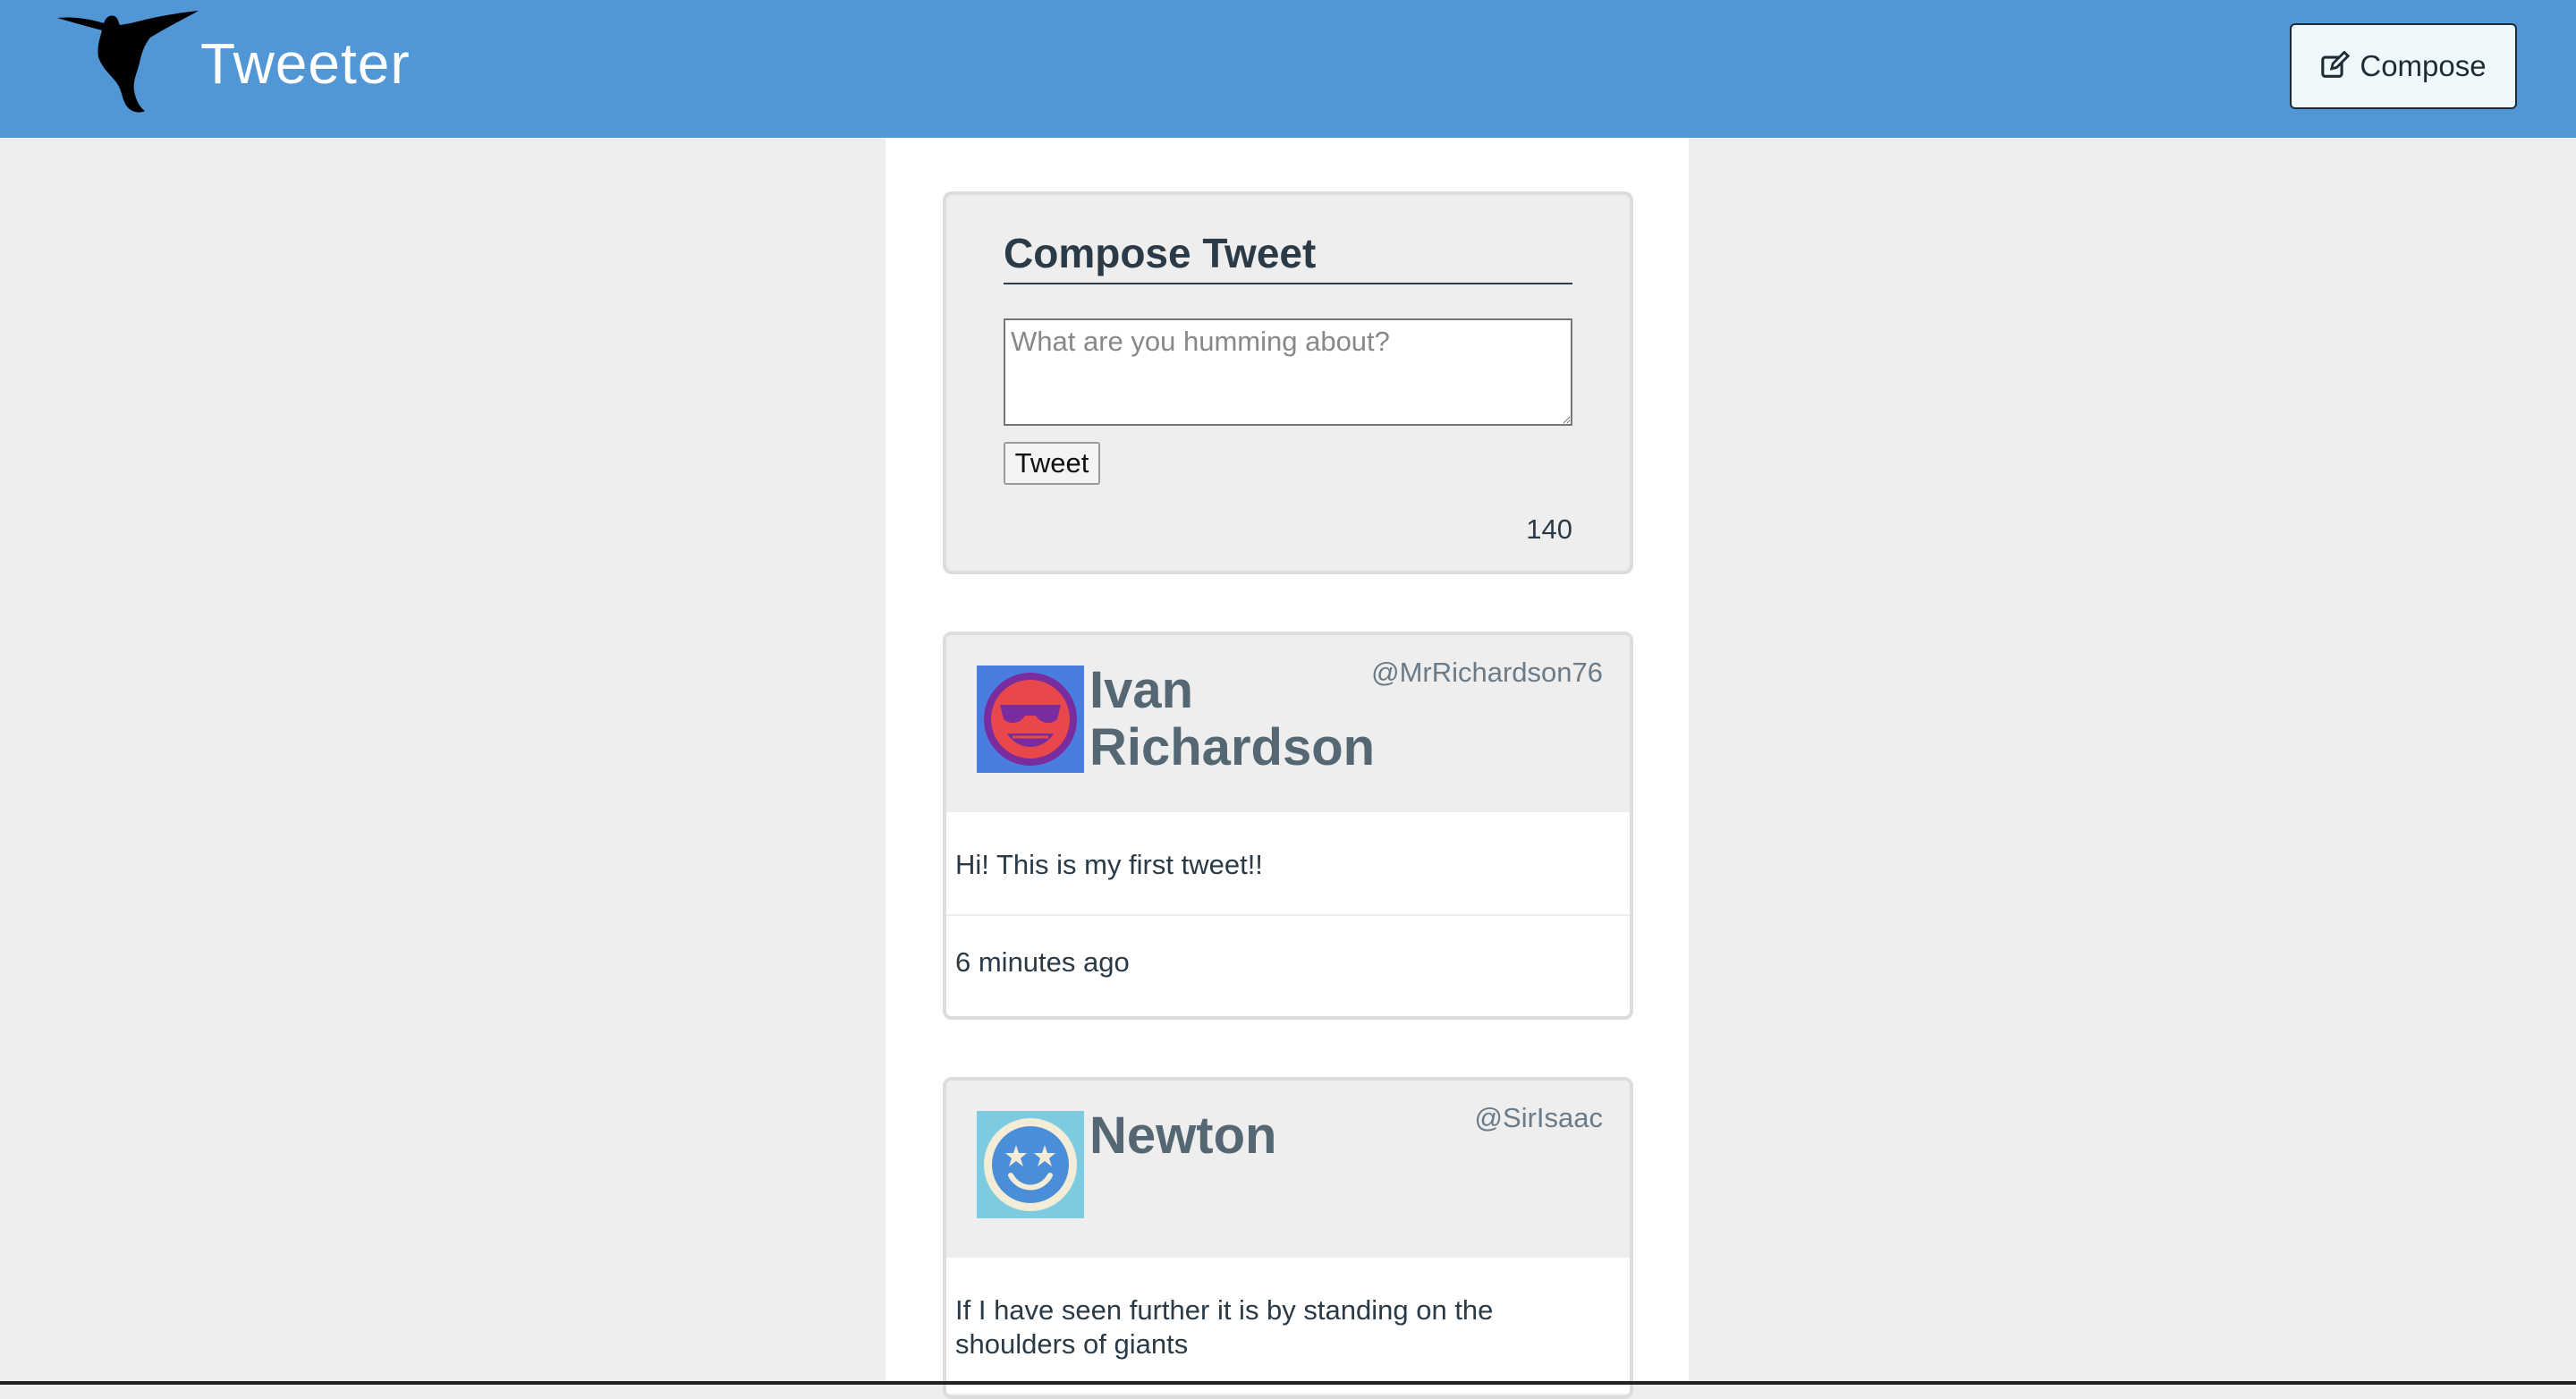 The width and height of the screenshot is (2576, 1399). I want to click on tweet-submit-button: Tweet, so click(1052, 464).